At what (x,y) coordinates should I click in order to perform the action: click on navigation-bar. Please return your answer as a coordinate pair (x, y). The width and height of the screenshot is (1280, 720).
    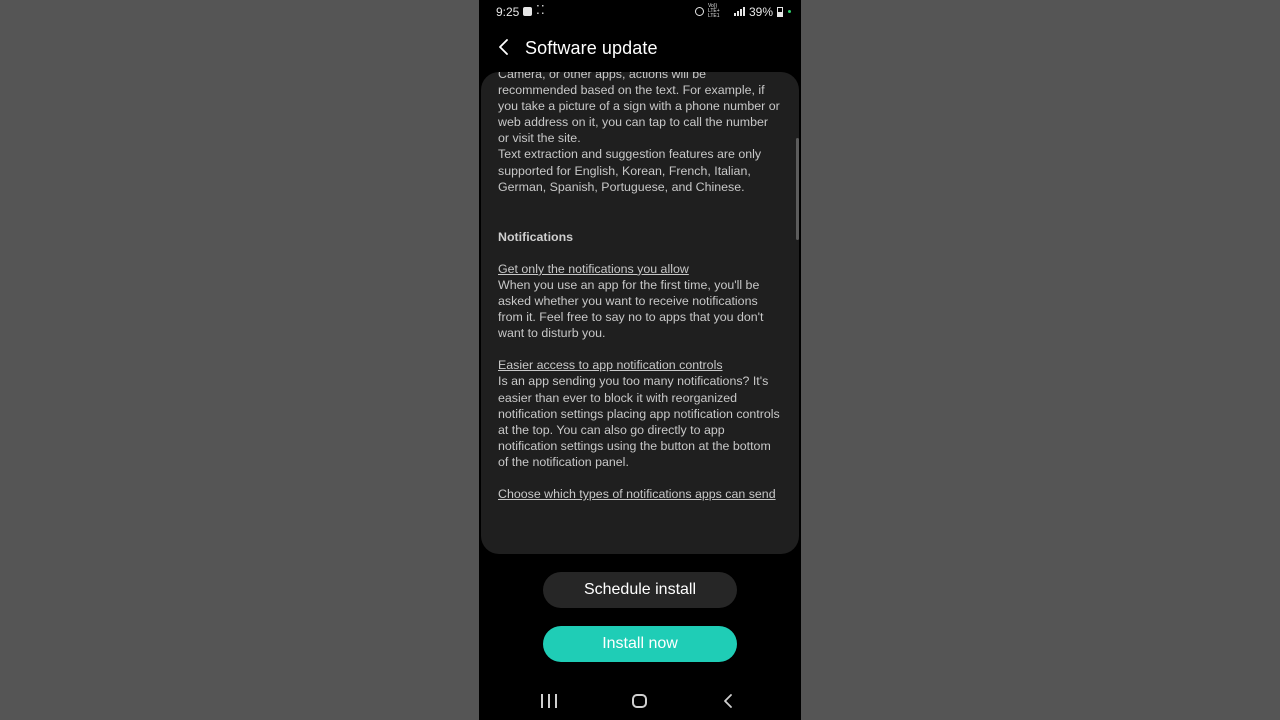
    Looking at the image, I should click on (640, 700).